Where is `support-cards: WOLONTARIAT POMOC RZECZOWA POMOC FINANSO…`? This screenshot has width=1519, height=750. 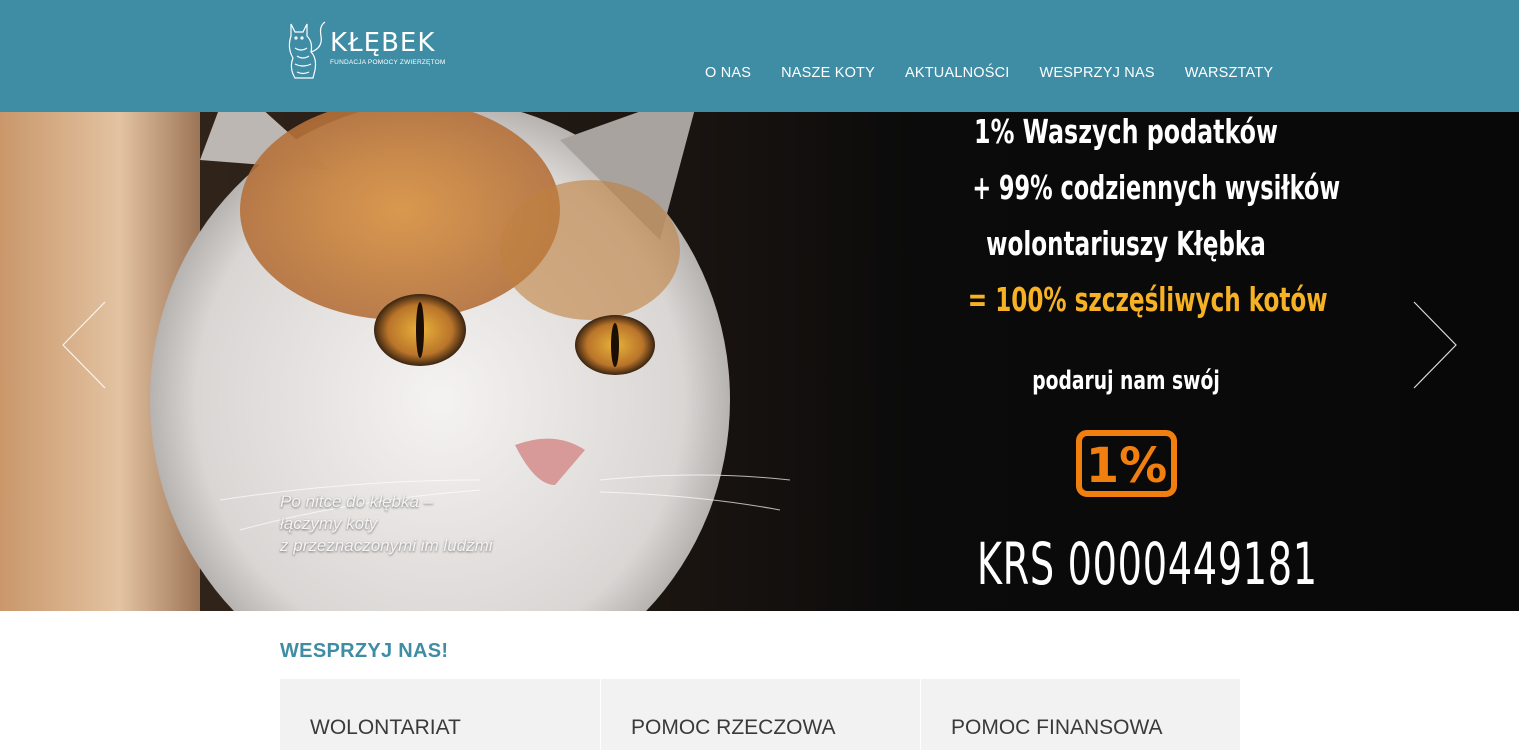 support-cards: WOLONTARIAT POMOC RZECZOWA POMOC FINANSO… is located at coordinates (760, 714).